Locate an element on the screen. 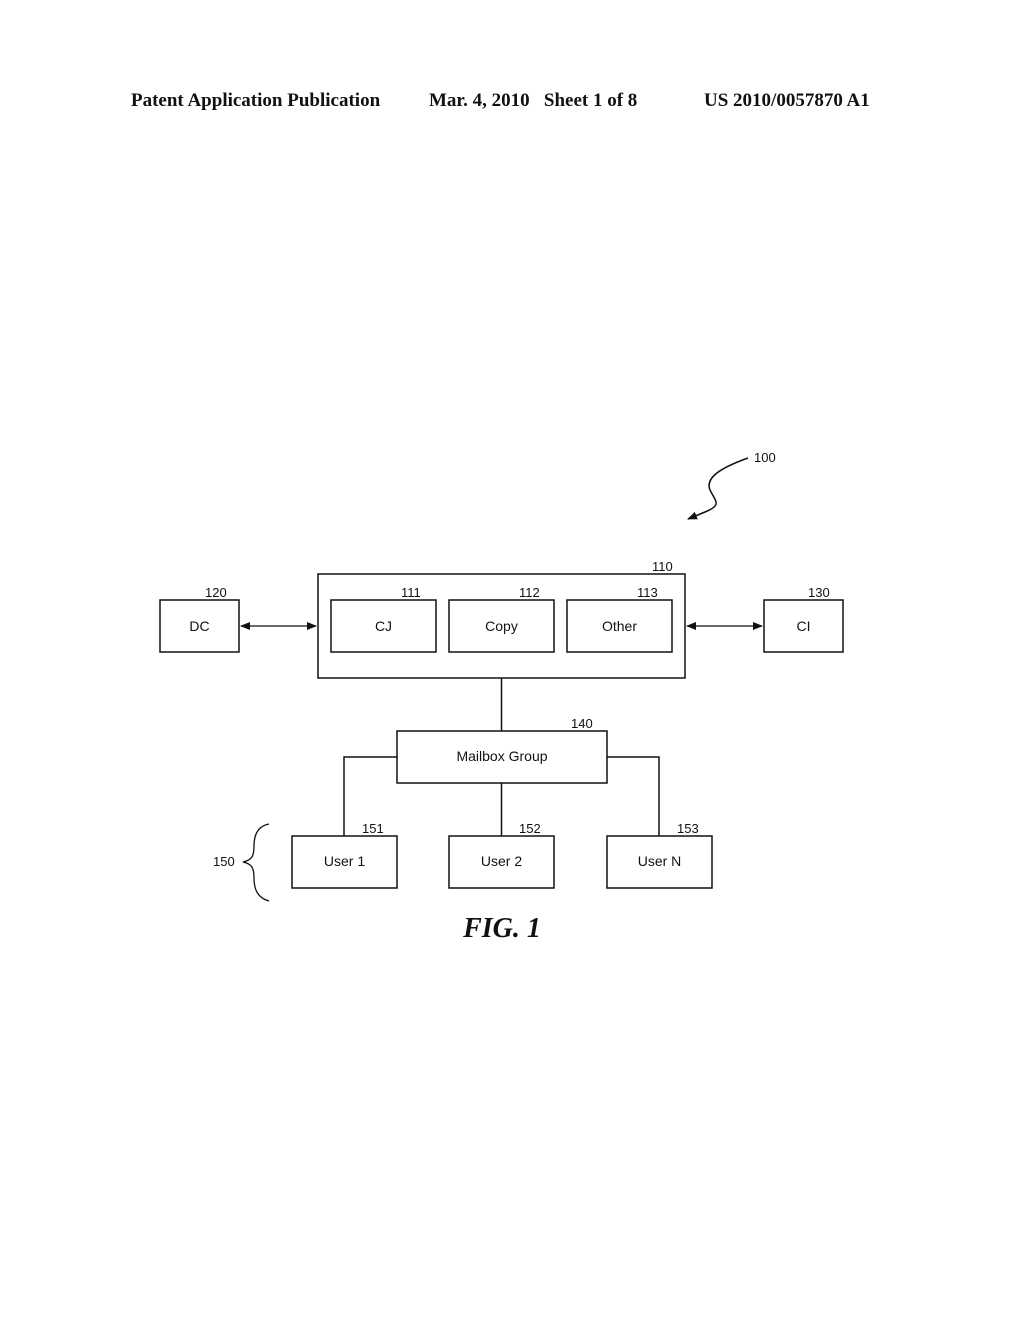  system-ref-100: 100 is located at coordinates (765, 457).